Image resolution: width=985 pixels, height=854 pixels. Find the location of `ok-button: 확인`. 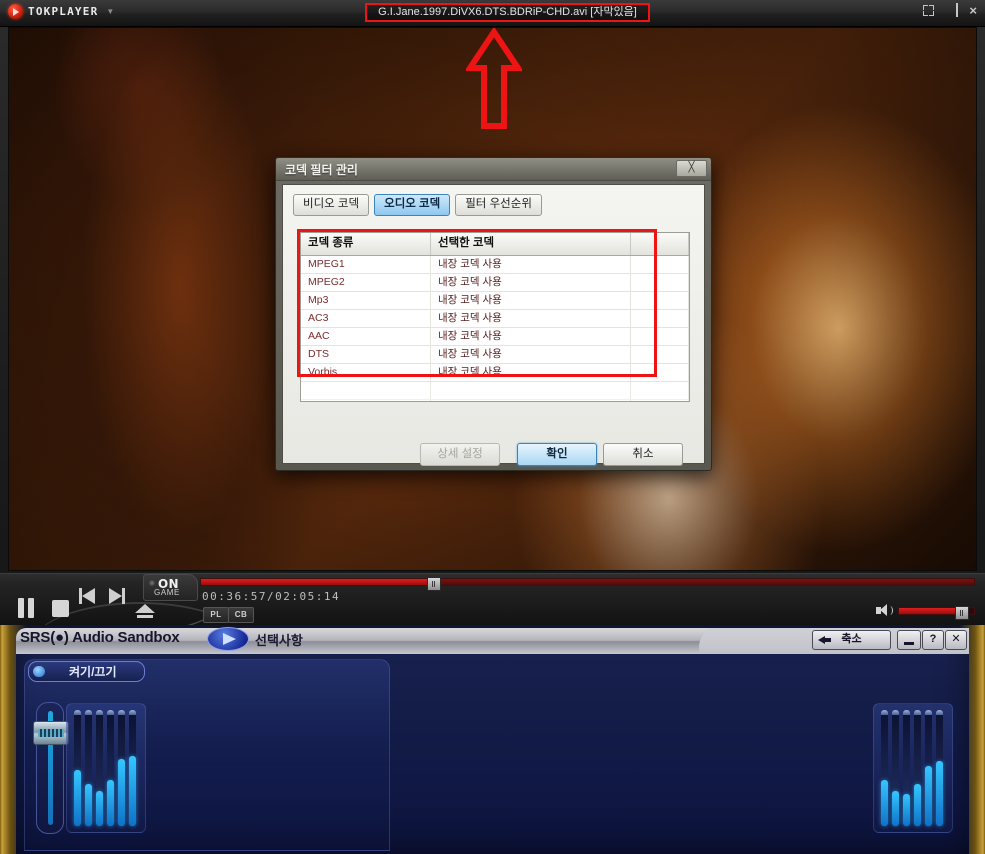

ok-button: 확인 is located at coordinates (557, 454).